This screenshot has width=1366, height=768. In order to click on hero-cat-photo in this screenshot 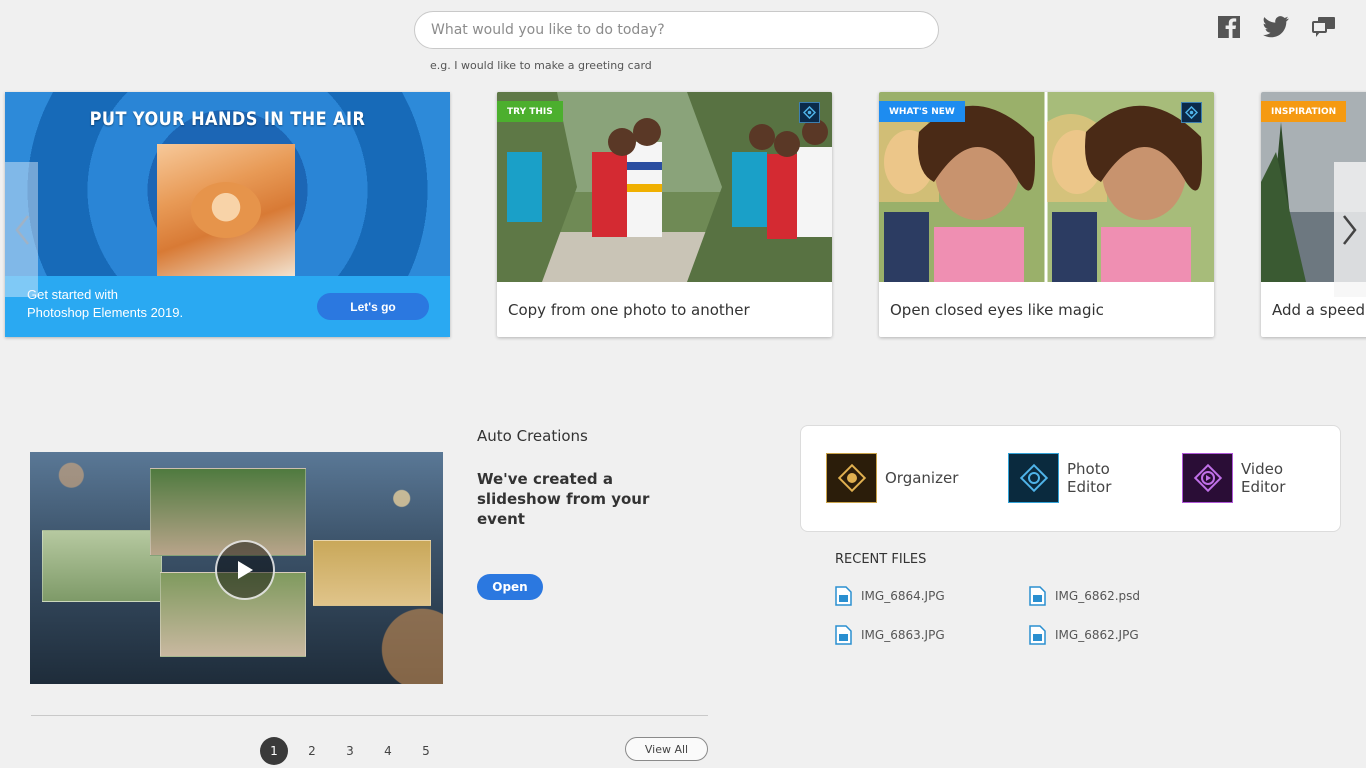, I will do `click(226, 210)`.